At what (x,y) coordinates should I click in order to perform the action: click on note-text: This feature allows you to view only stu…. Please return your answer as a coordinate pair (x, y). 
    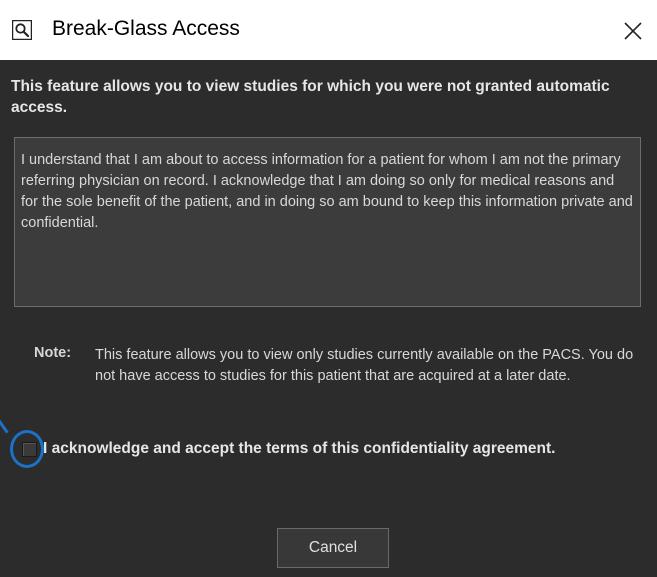
    Looking at the image, I should click on (364, 365).